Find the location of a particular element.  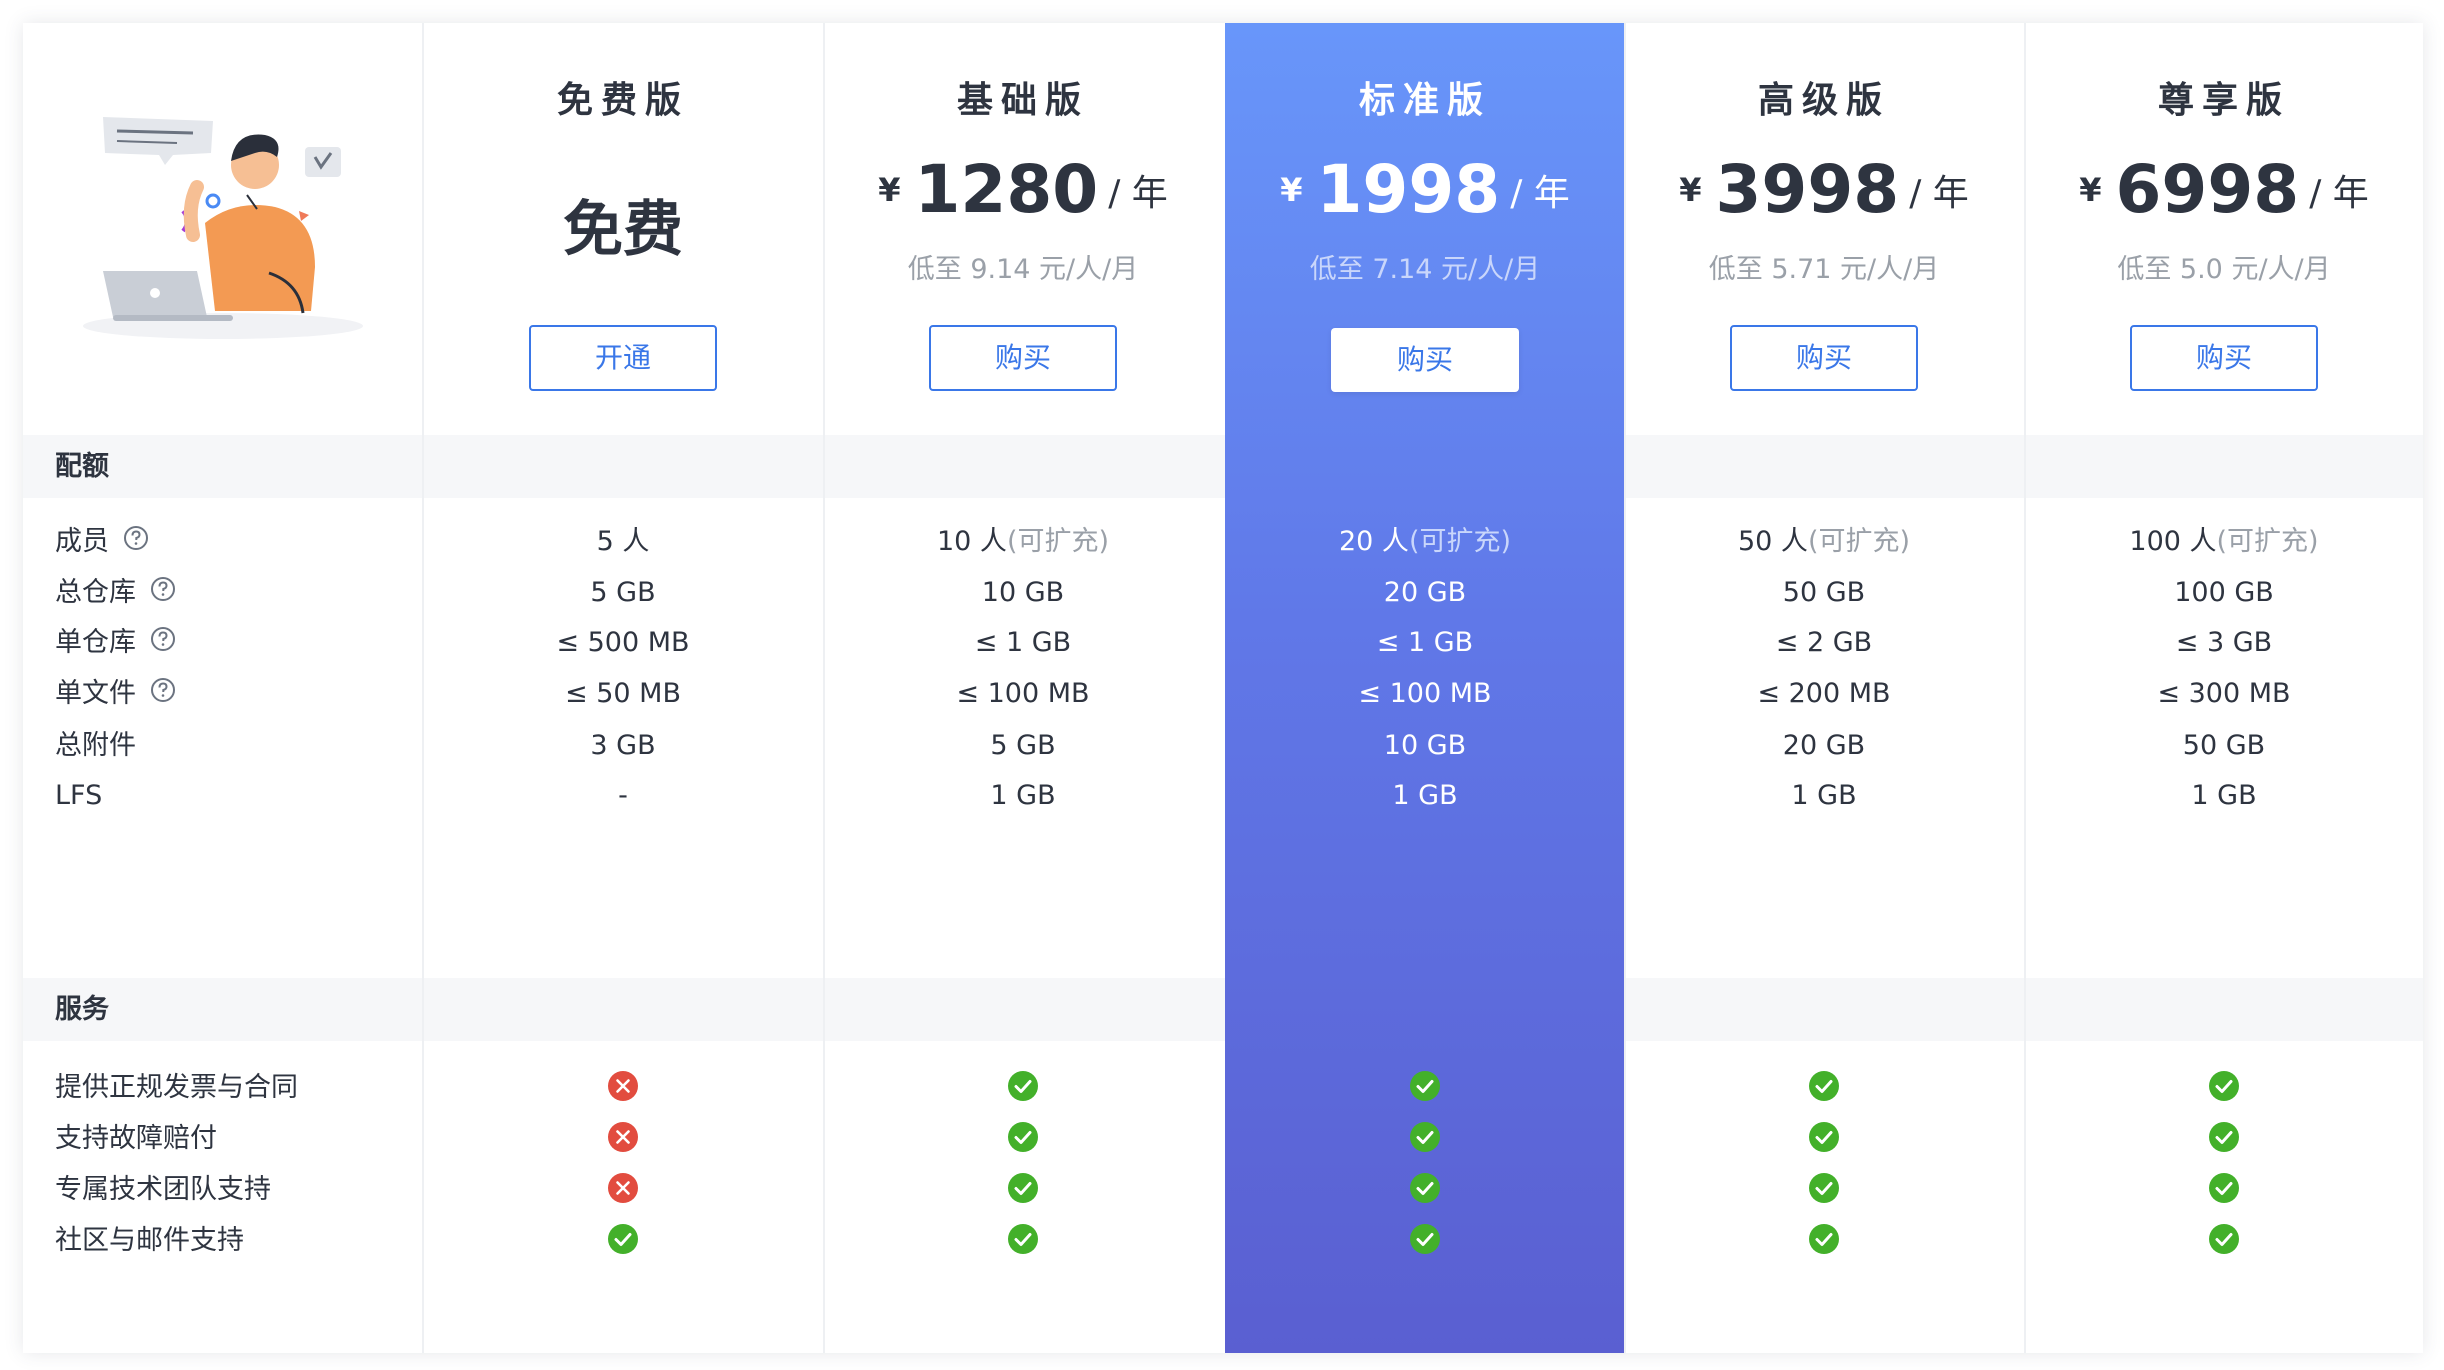

plan-price: ¥1280/ 年 is located at coordinates (1023, 189).